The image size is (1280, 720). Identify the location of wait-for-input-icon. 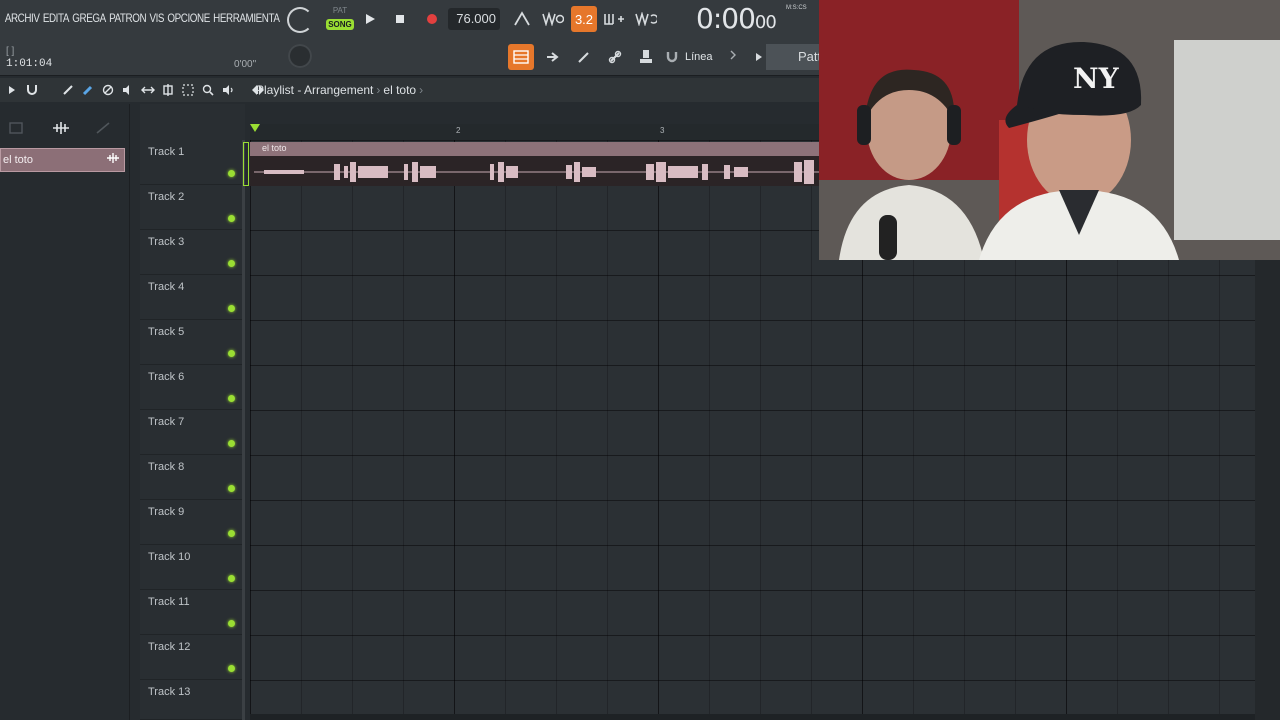
(553, 19).